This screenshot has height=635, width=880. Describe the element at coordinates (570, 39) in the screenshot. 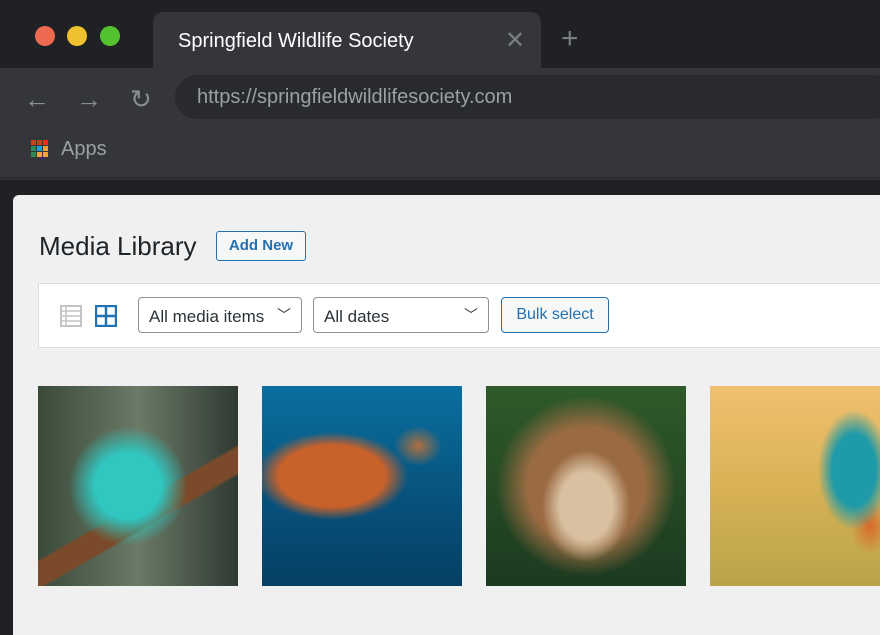

I see `new-tab-icon: +` at that location.